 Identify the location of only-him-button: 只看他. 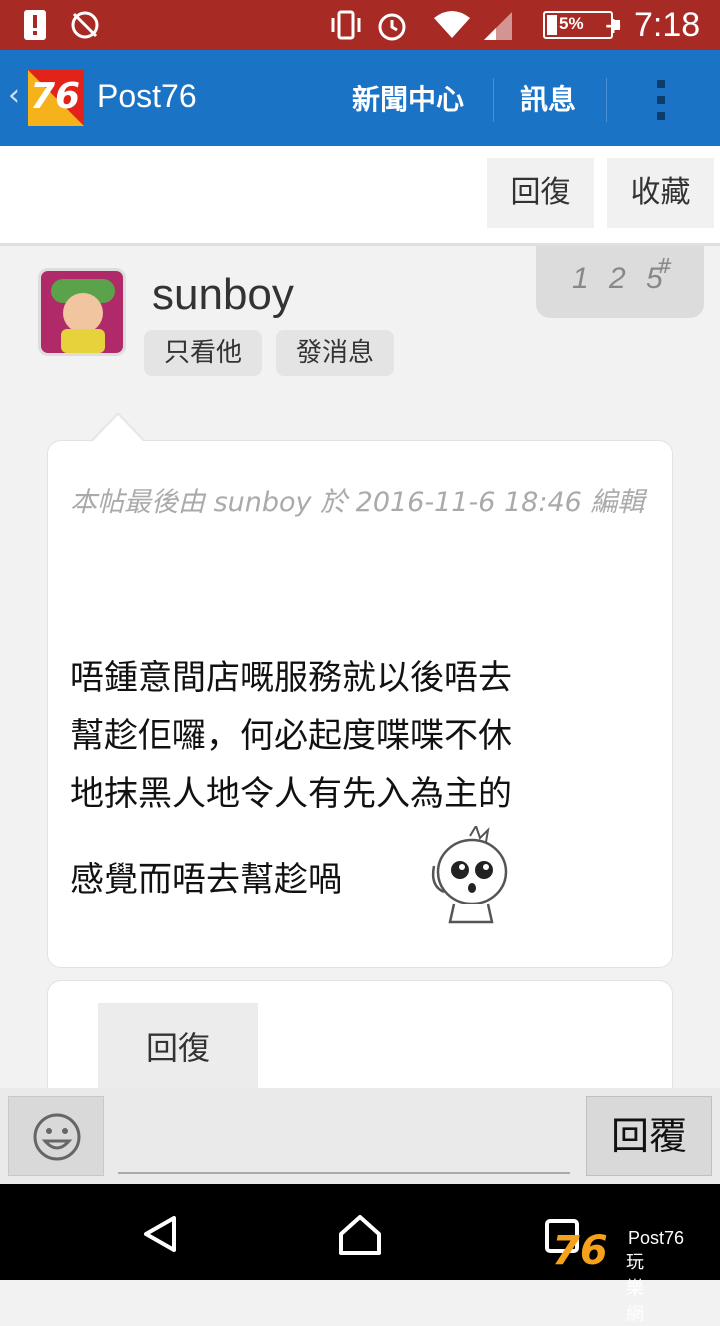
(203, 353).